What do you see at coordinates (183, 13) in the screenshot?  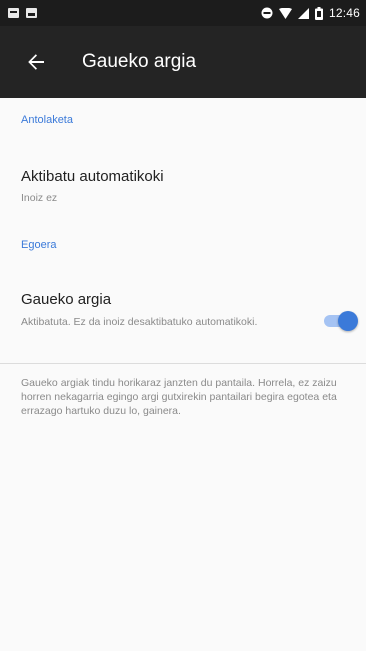 I see `status-bar: 12:46` at bounding box center [183, 13].